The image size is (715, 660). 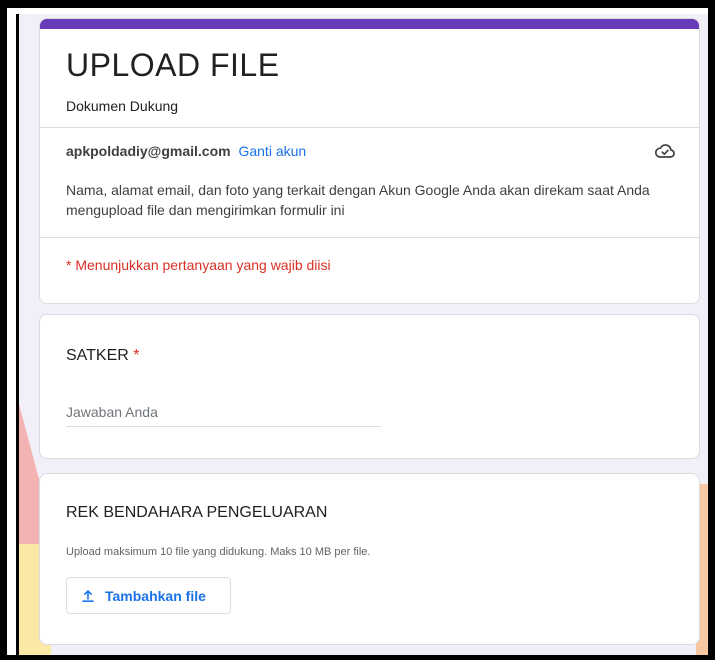 What do you see at coordinates (88, 596) in the screenshot?
I see `upload-icon` at bounding box center [88, 596].